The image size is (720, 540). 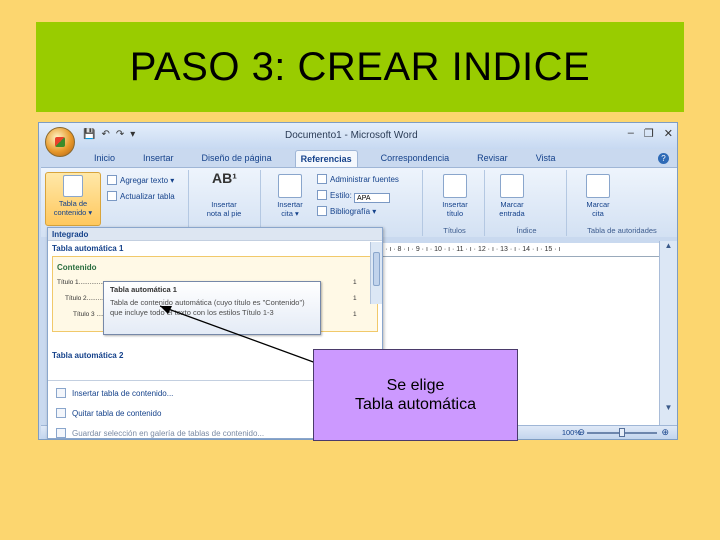 I want to click on preview-heading: Contenido, so click(x=77, y=267).